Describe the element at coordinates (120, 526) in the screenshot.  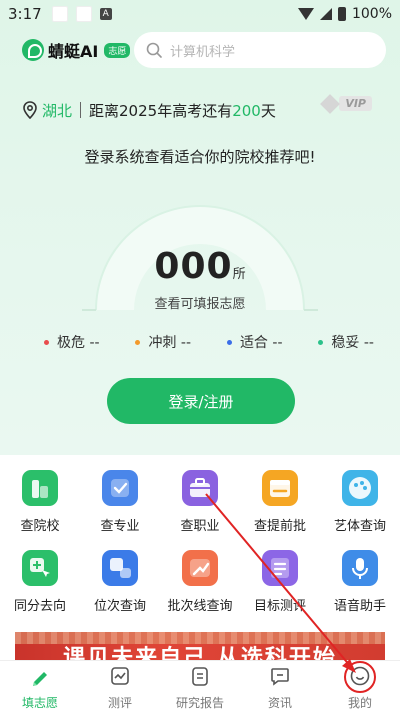
I see `tool-label: 查专业` at that location.